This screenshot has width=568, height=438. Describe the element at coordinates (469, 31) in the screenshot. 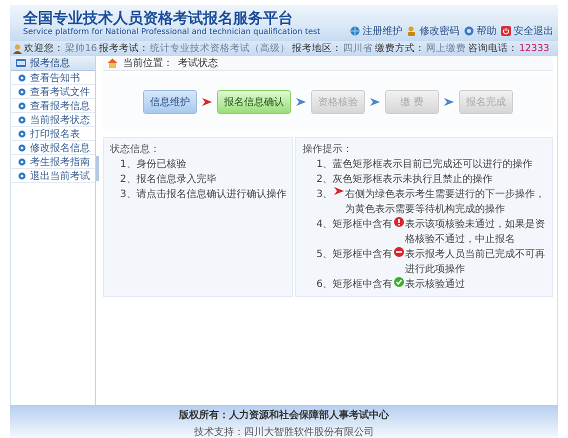

I see `help-icon` at that location.